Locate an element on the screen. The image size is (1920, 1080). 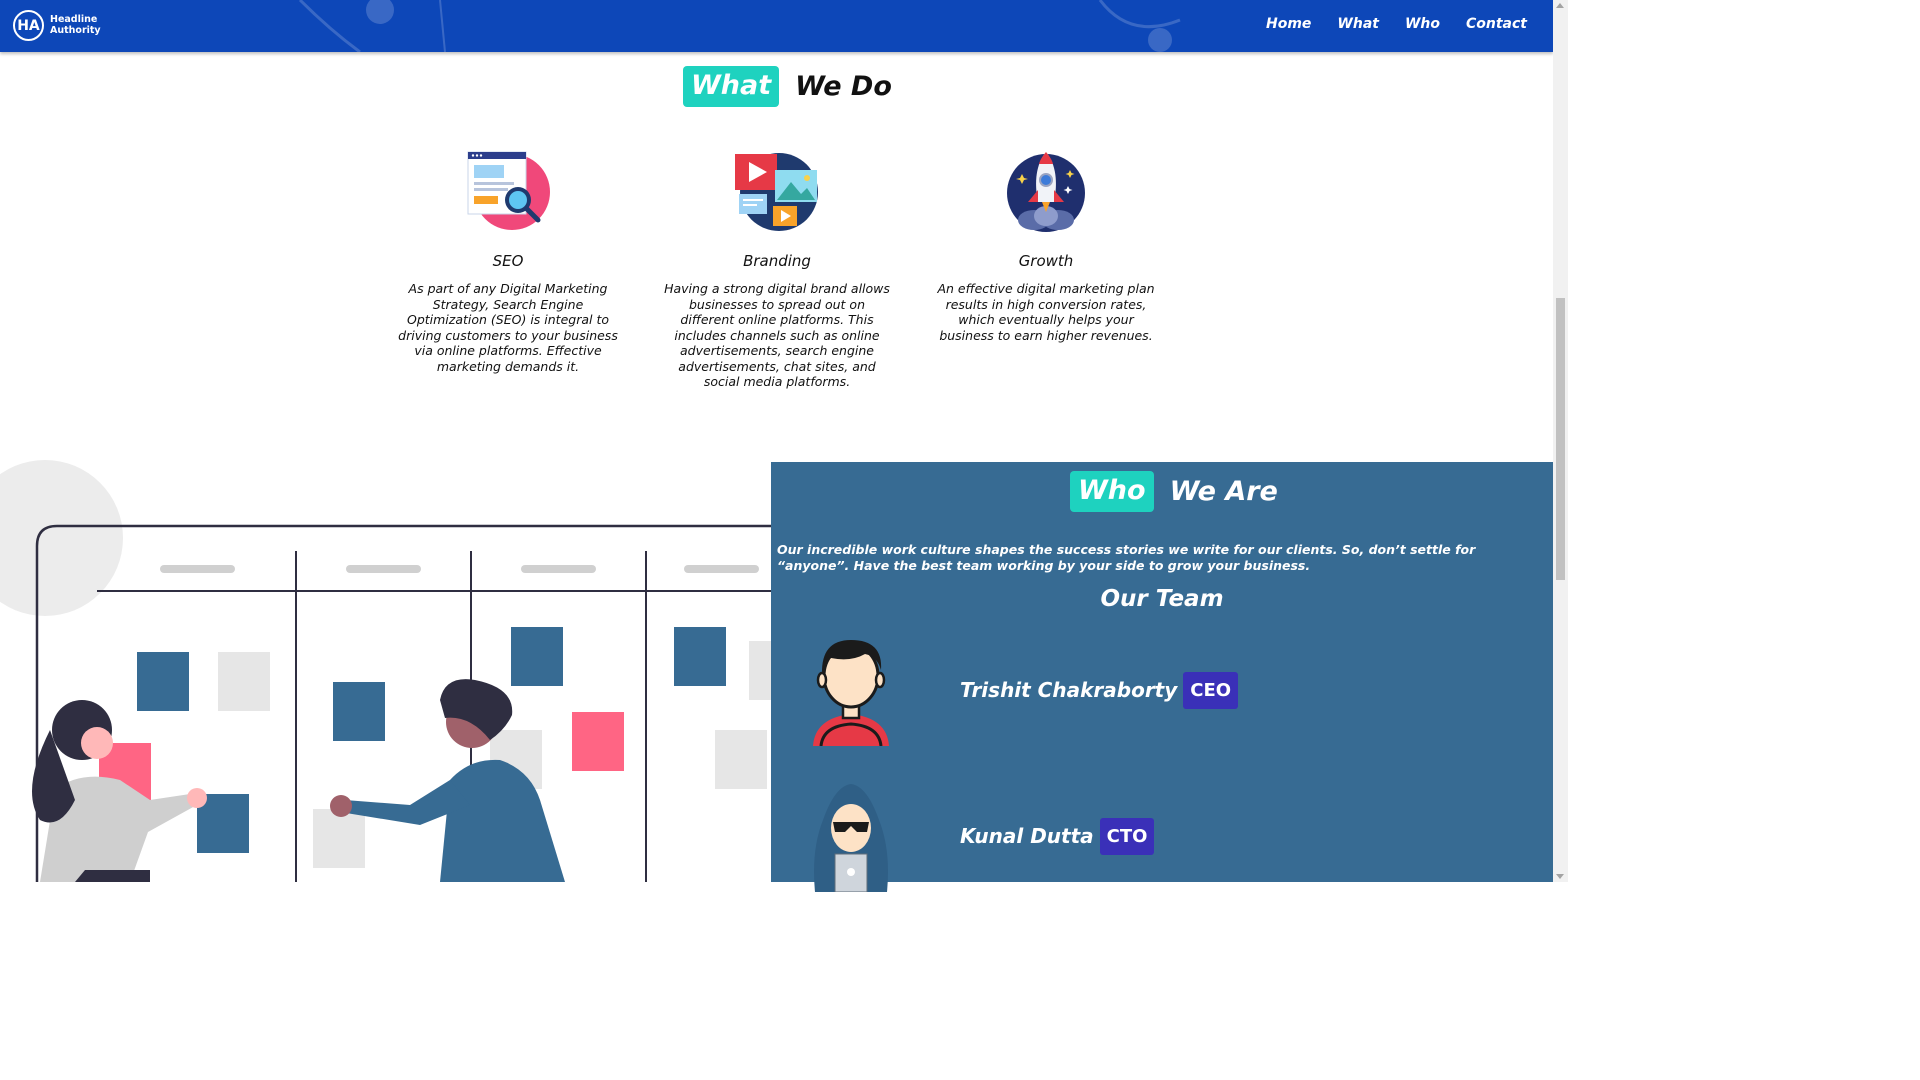
team-member: Trishit Chakraborty CEO is located at coordinates (1025, 690).